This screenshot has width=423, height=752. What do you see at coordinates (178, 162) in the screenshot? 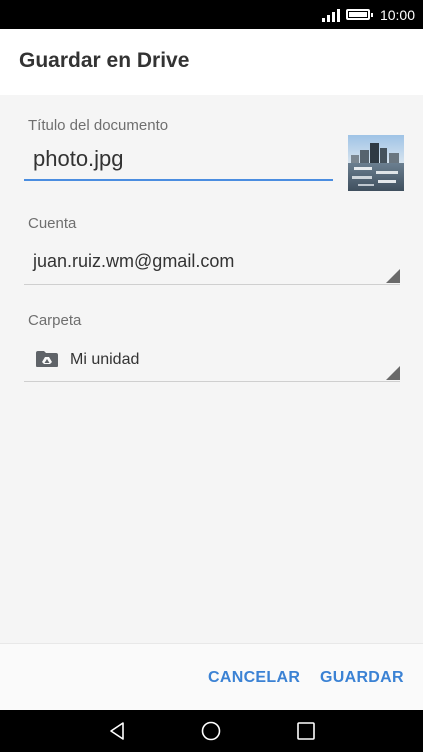
I see `document-title-input` at bounding box center [178, 162].